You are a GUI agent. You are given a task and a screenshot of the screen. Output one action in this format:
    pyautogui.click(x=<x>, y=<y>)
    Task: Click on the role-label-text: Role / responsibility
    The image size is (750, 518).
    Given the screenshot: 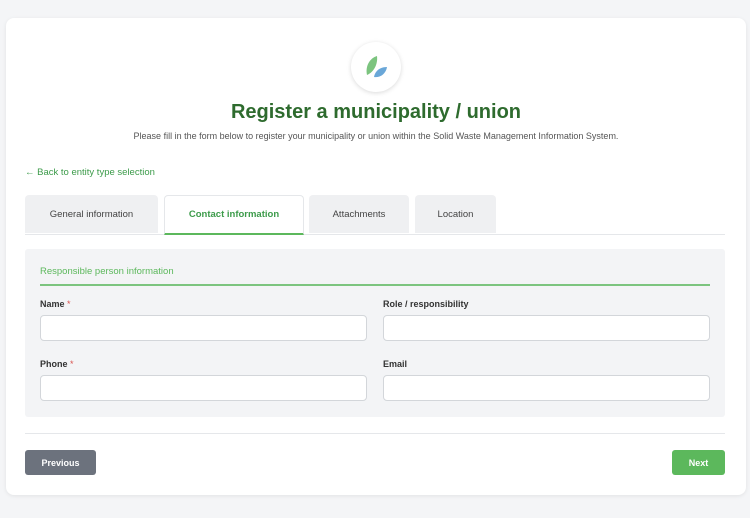 What is the action you would take?
    pyautogui.click(x=426, y=304)
    